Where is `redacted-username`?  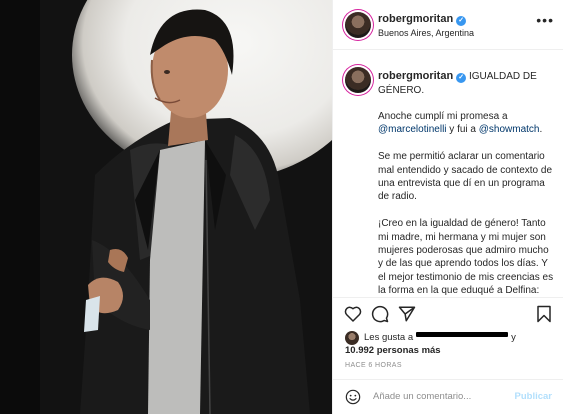 redacted-username is located at coordinates (462, 334).